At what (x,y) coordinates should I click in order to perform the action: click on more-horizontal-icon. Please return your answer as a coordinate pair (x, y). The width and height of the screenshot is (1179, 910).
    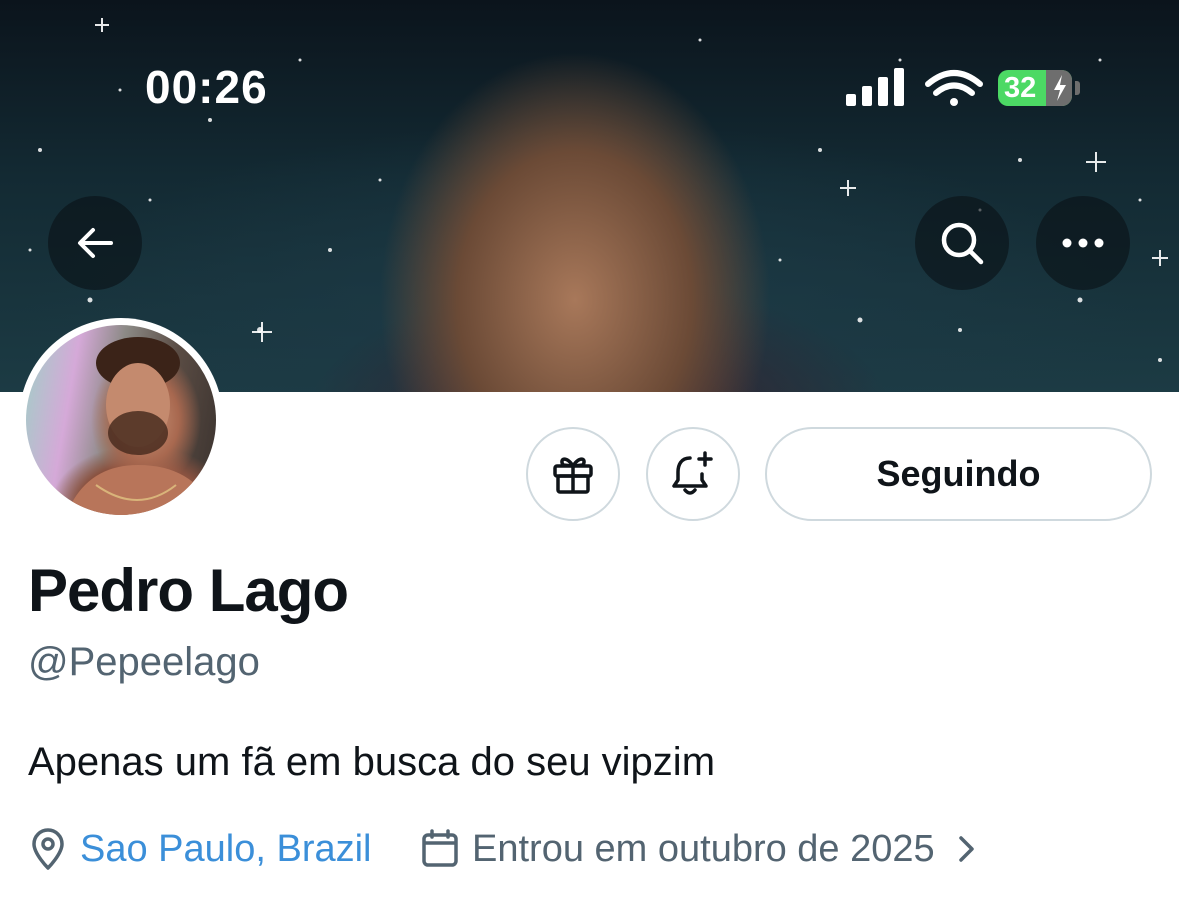
    Looking at the image, I should click on (1083, 243).